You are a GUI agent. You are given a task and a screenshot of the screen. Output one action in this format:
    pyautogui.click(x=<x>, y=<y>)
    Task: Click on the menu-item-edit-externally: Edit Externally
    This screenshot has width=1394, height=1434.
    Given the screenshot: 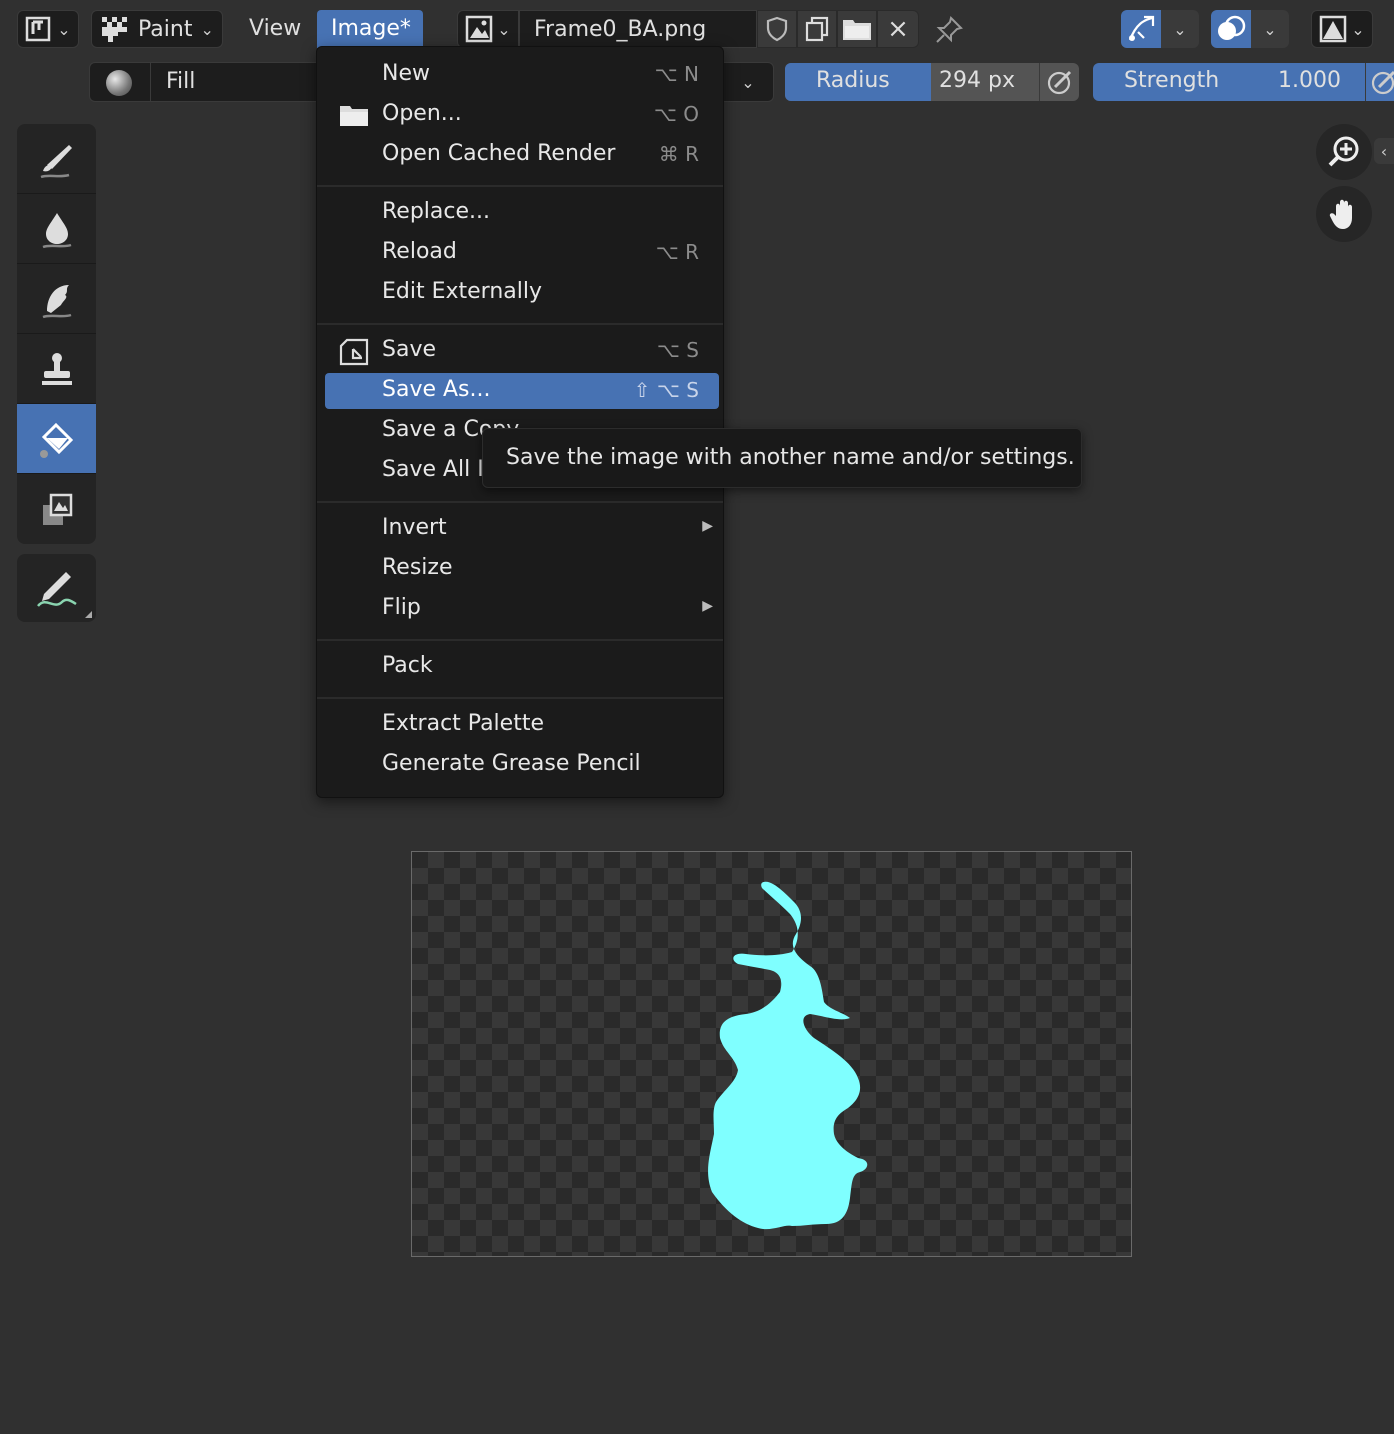 What is the action you would take?
    pyautogui.click(x=522, y=293)
    